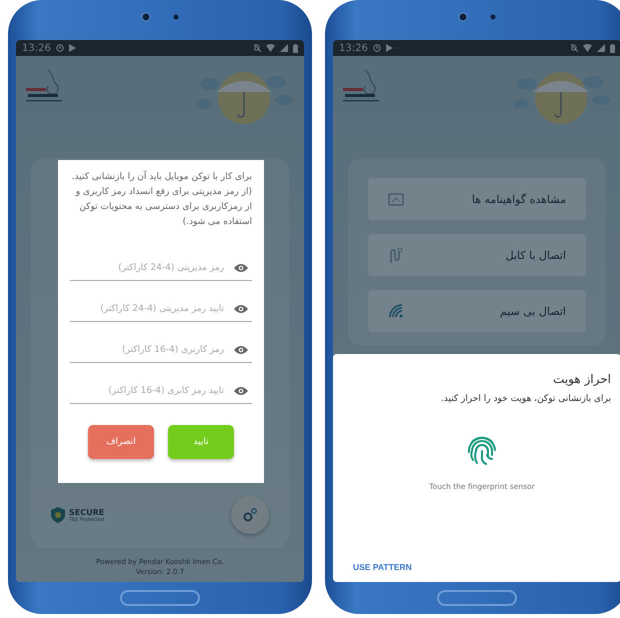 Image resolution: width=620 pixels, height=618 pixels. Describe the element at coordinates (482, 451) in the screenshot. I see `fingerprint-icon` at that location.